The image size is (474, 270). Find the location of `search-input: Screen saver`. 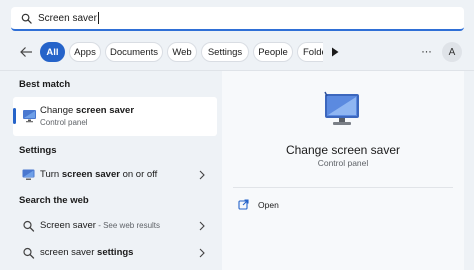

search-input: Screen saver is located at coordinates (67, 18).